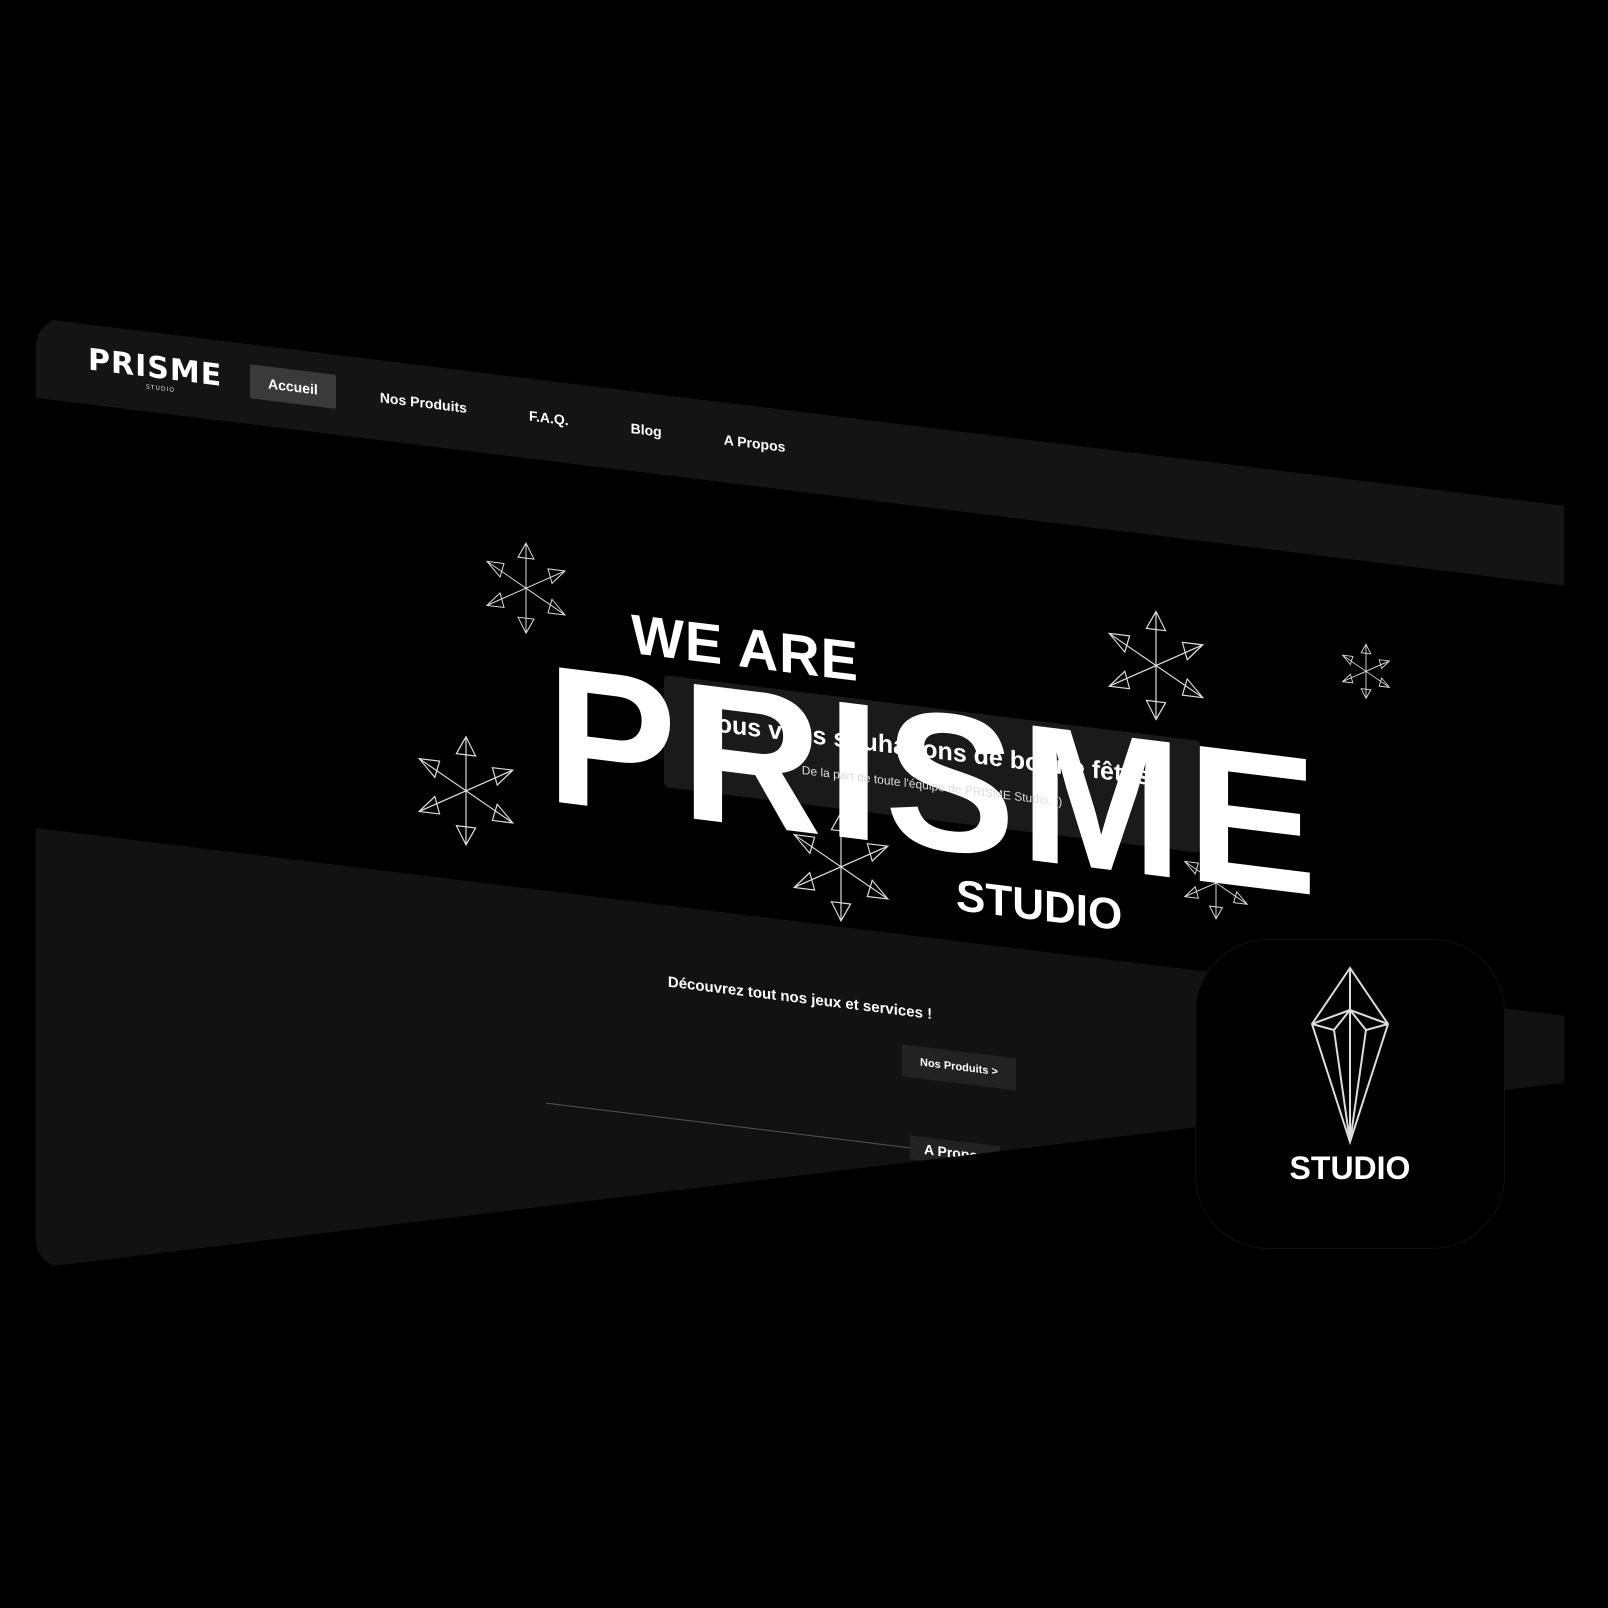 The width and height of the screenshot is (1608, 1608). Describe the element at coordinates (955, 1153) in the screenshot. I see `about-heading: A Propos` at that location.